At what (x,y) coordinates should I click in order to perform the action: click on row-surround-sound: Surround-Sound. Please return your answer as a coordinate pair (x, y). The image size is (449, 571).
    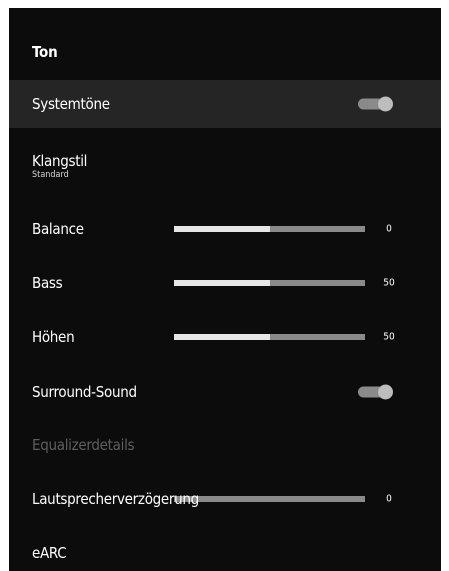
    Looking at the image, I should click on (225, 392).